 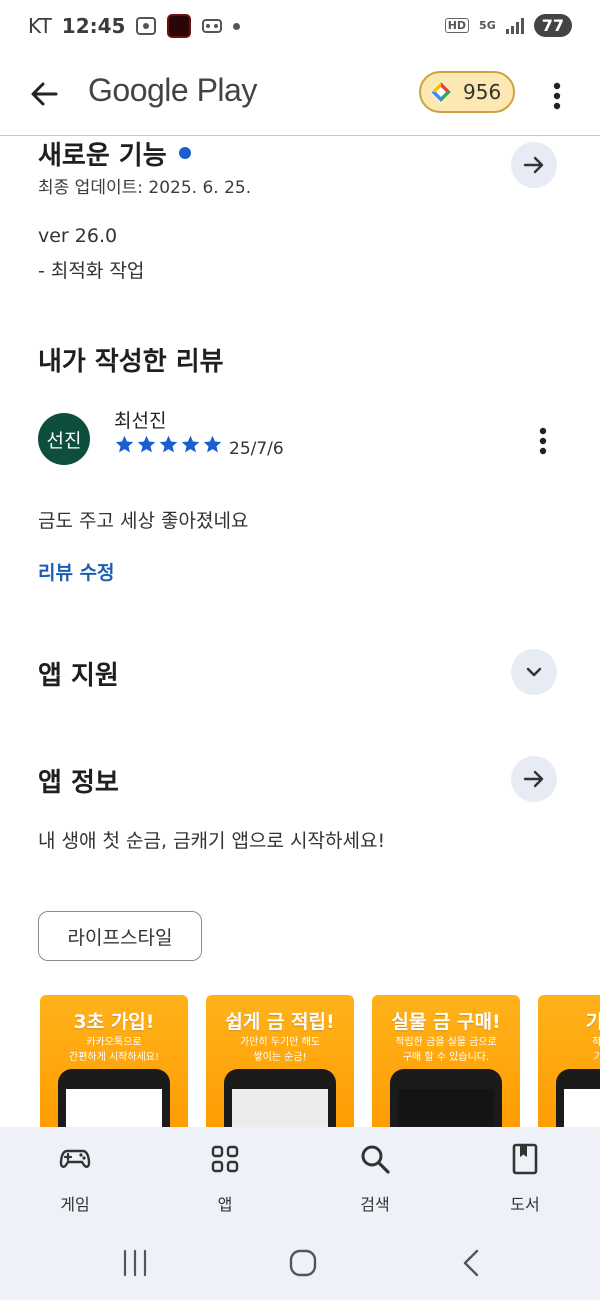 I want to click on reviewer-name: 최선진, so click(x=140, y=421).